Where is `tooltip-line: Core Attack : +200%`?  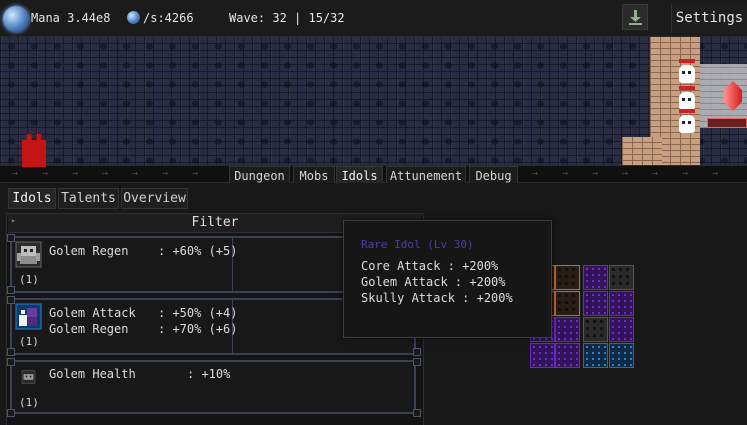
tooltip-line: Core Attack : +200% is located at coordinates (430, 266).